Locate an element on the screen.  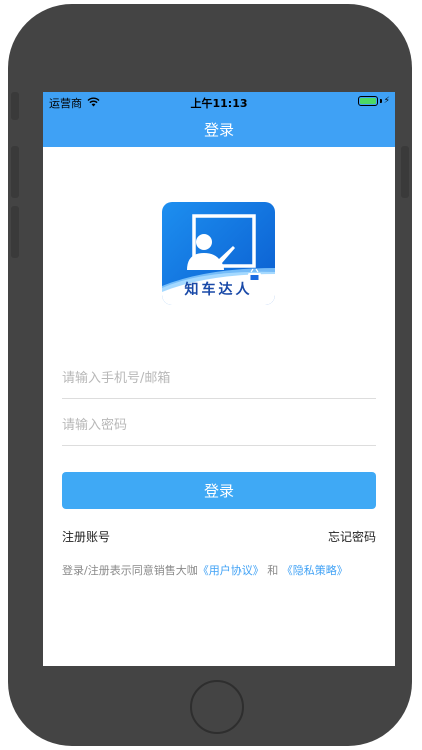
agreement-prefix: 登录/注册表示同意销售大咖 is located at coordinates (130, 570).